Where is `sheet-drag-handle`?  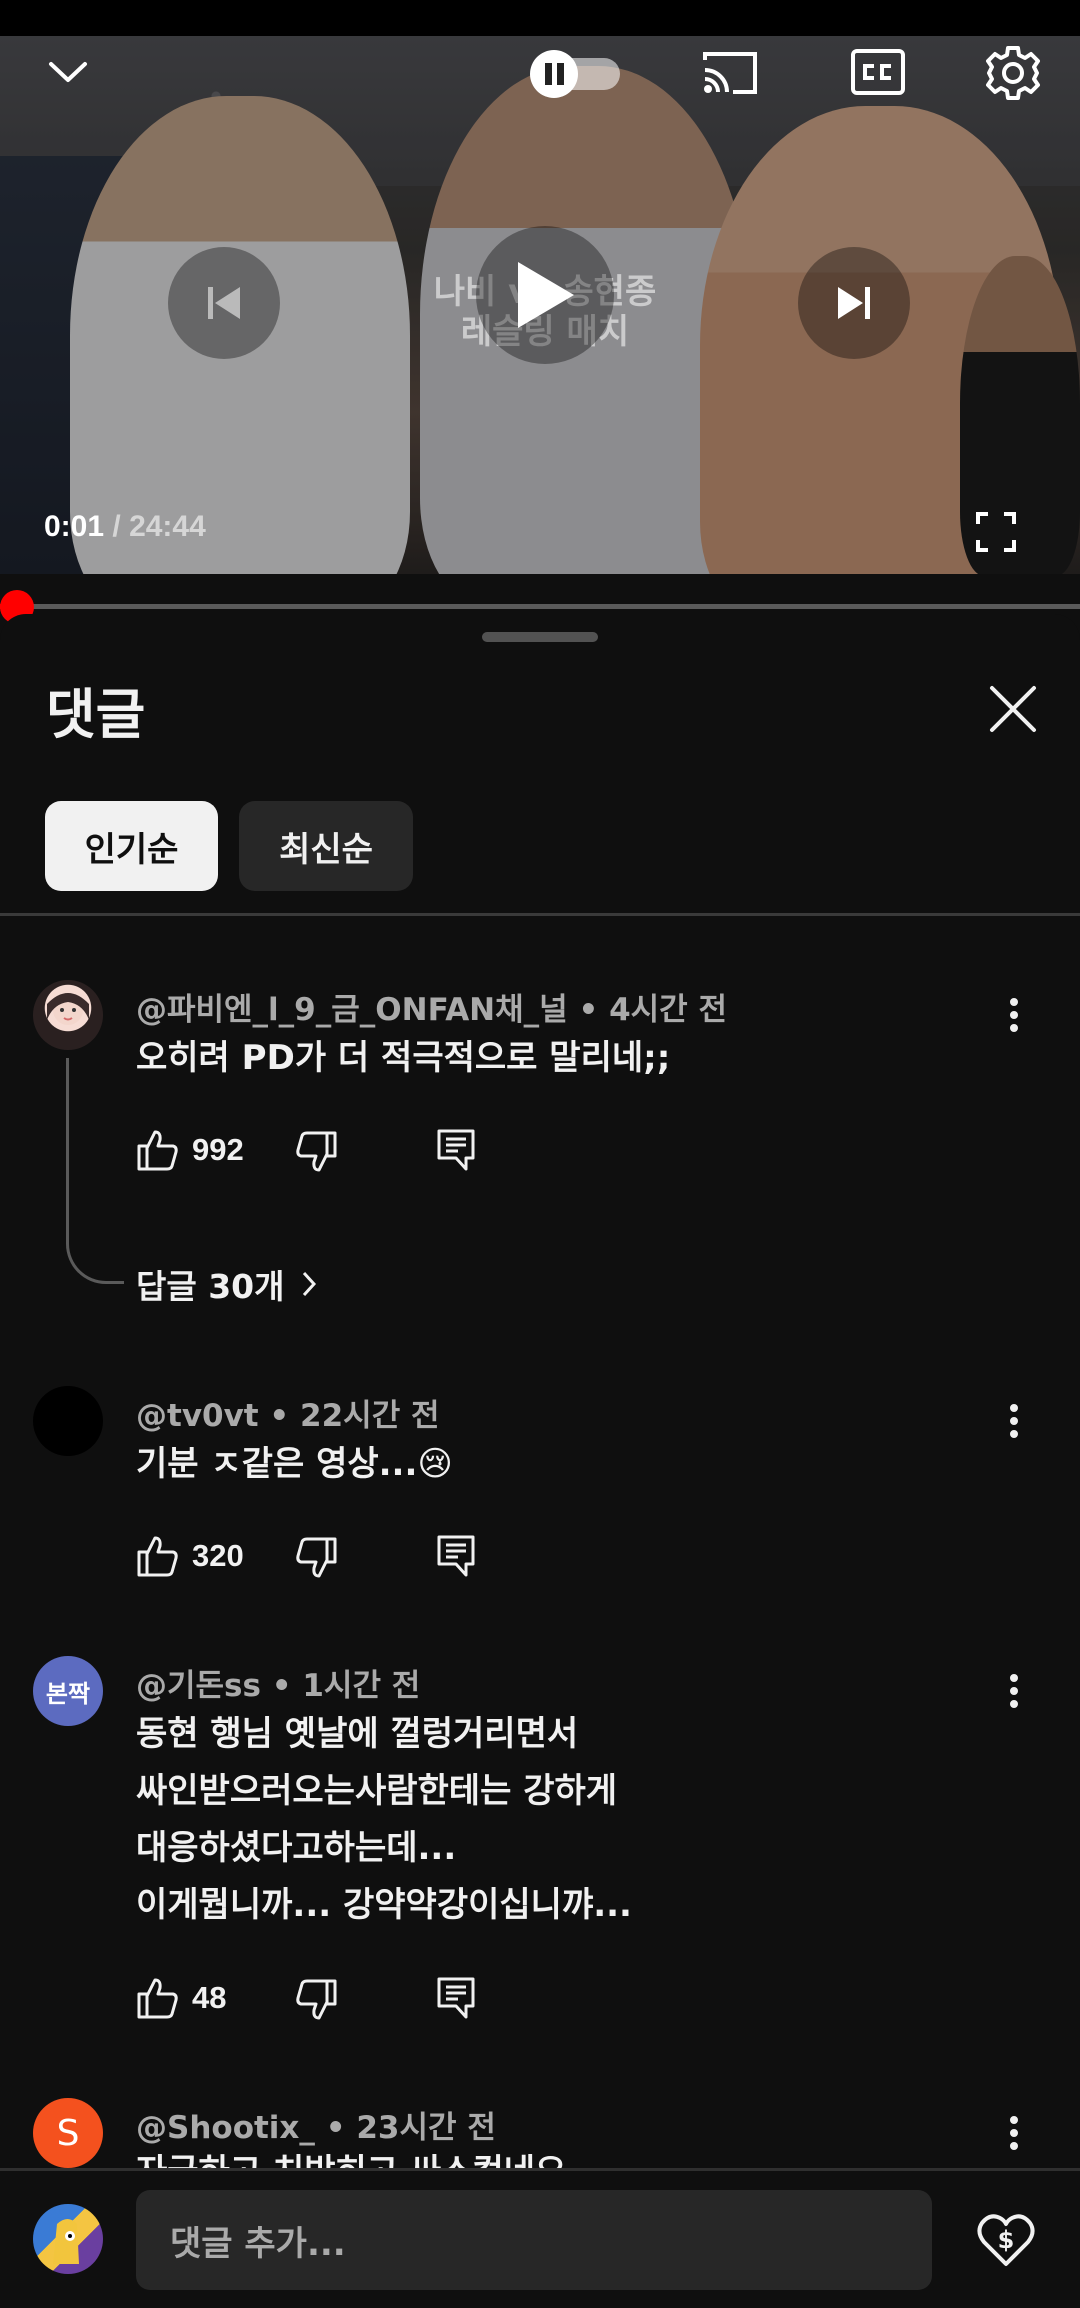
sheet-drag-handle is located at coordinates (540, 637).